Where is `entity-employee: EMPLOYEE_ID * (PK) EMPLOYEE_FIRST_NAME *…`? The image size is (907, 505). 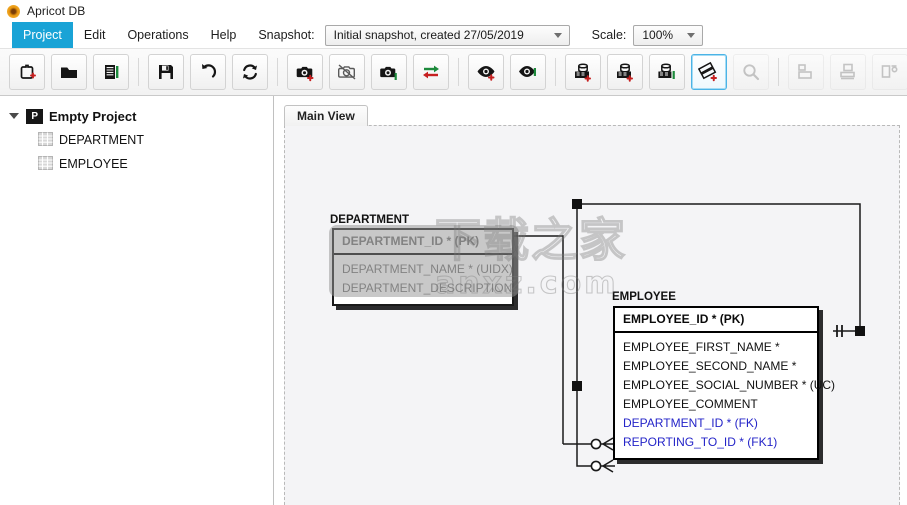 entity-employee: EMPLOYEE_ID * (PK) EMPLOYEE_FIRST_NAME *… is located at coordinates (724, 383).